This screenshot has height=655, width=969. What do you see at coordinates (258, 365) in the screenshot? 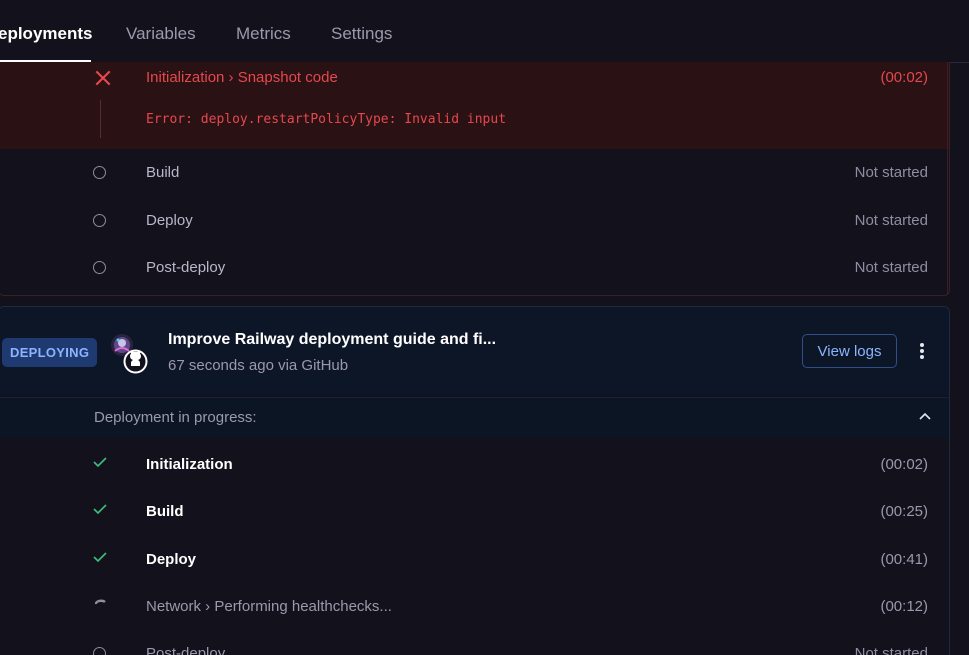
I see `commit-meta: 67 seconds ago via GitHub` at bounding box center [258, 365].